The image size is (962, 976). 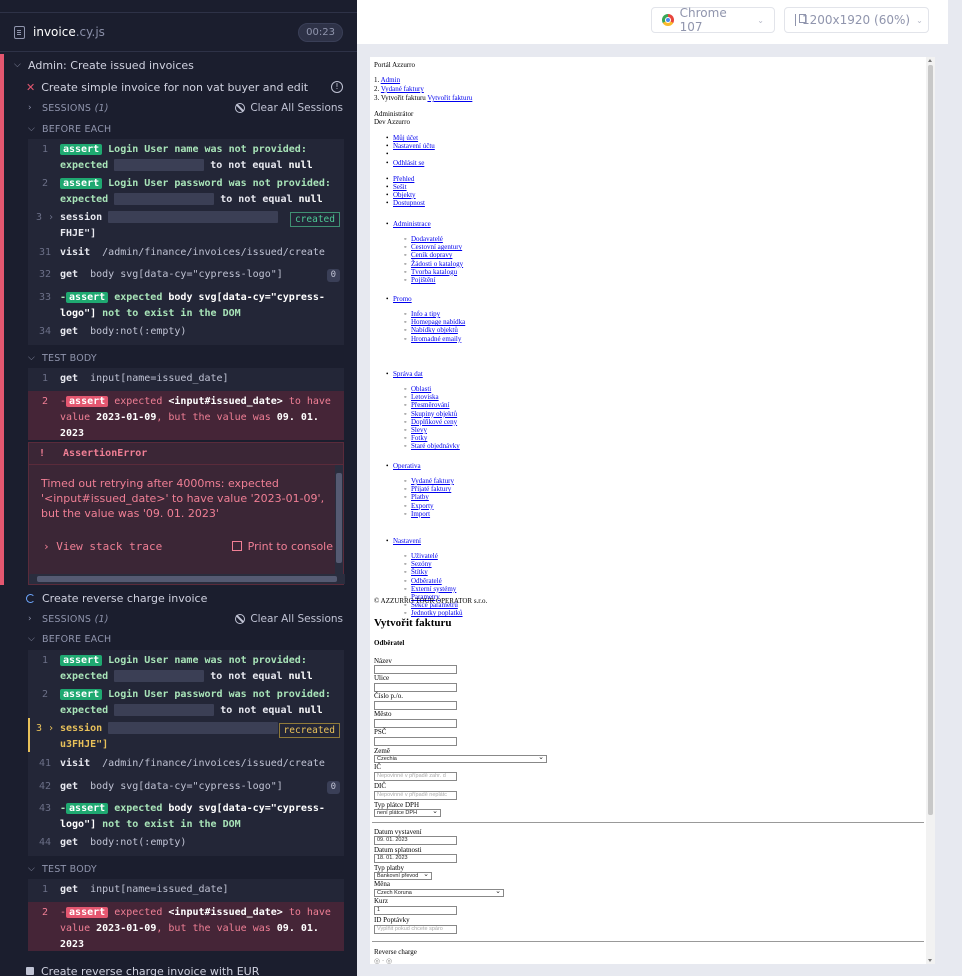 I want to click on logout-link: Odhlásit se, so click(x=408, y=163).